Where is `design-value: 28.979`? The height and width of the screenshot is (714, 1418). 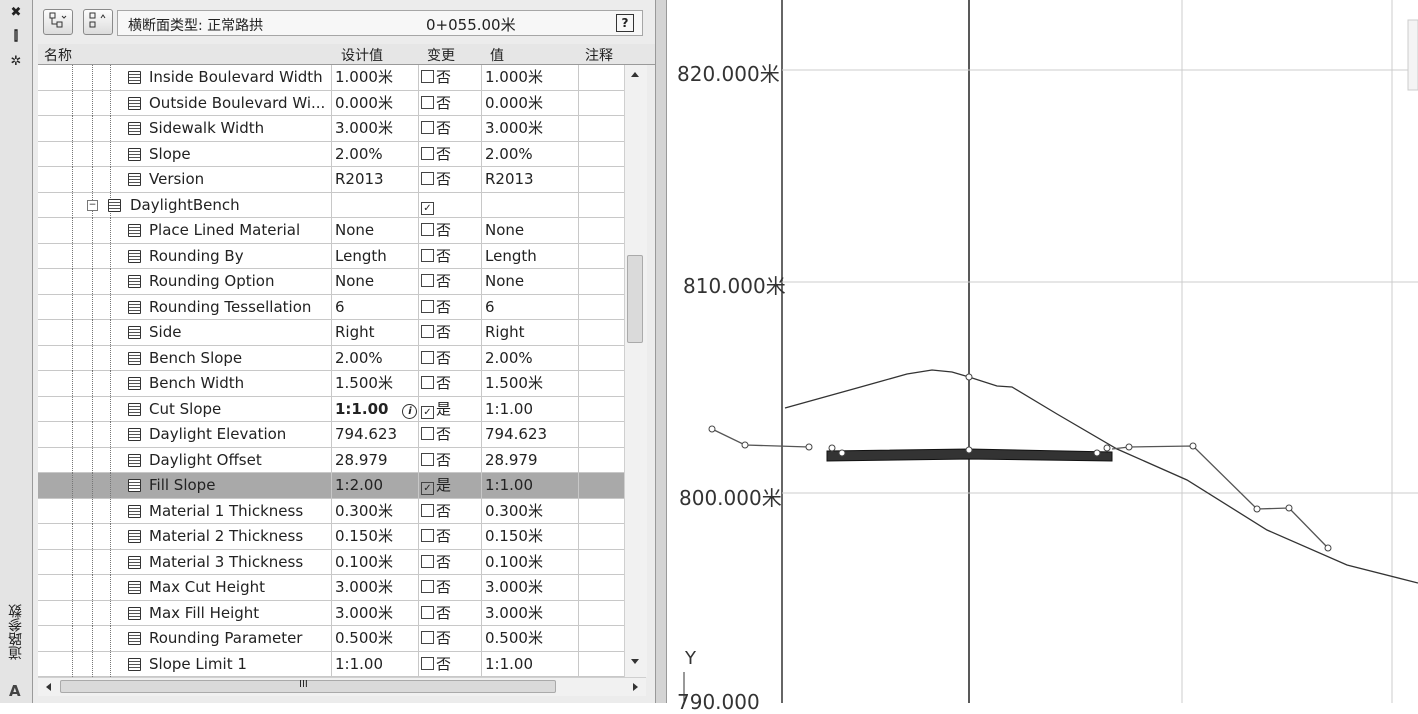 design-value: 28.979 is located at coordinates (375, 460).